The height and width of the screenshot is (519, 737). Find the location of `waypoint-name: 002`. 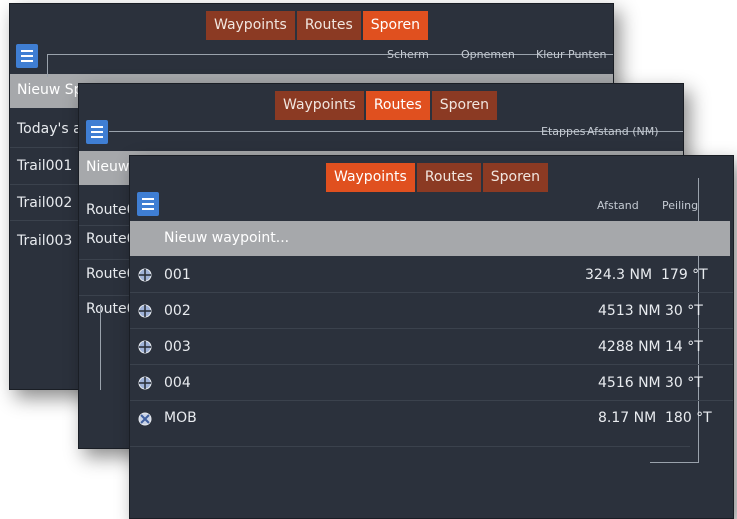

waypoint-name: 002 is located at coordinates (177, 311).